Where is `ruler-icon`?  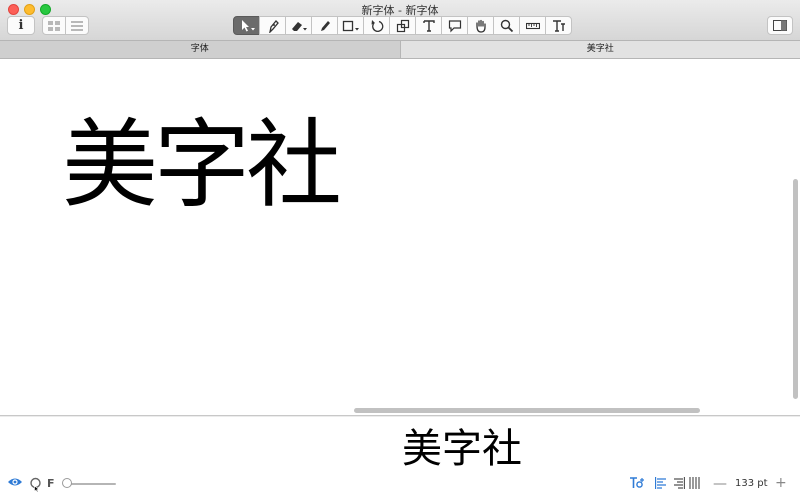 ruler-icon is located at coordinates (532, 25).